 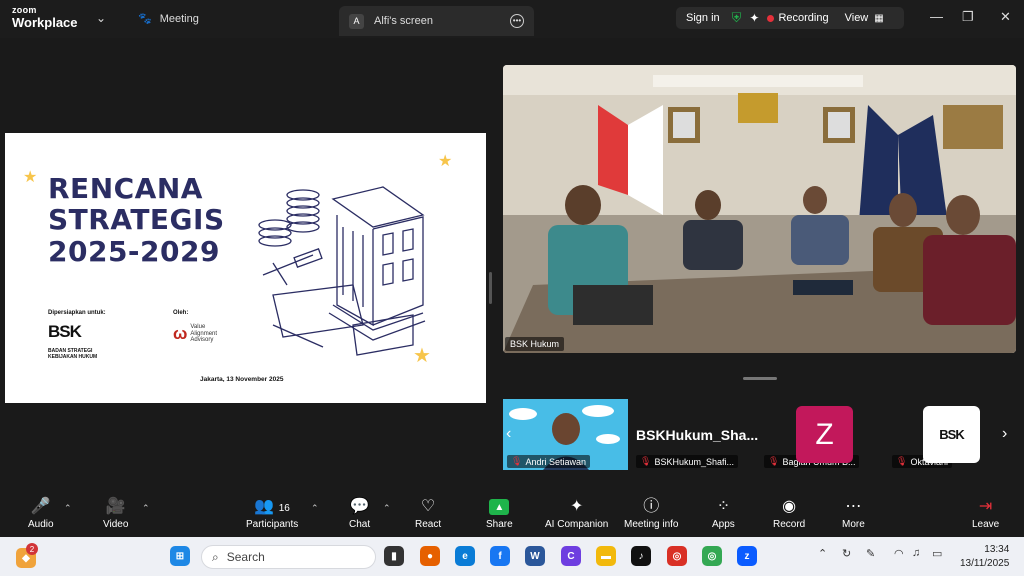 What do you see at coordinates (436, 21) in the screenshot?
I see `shared-screen-tab: A Alfi's screen •••` at bounding box center [436, 21].